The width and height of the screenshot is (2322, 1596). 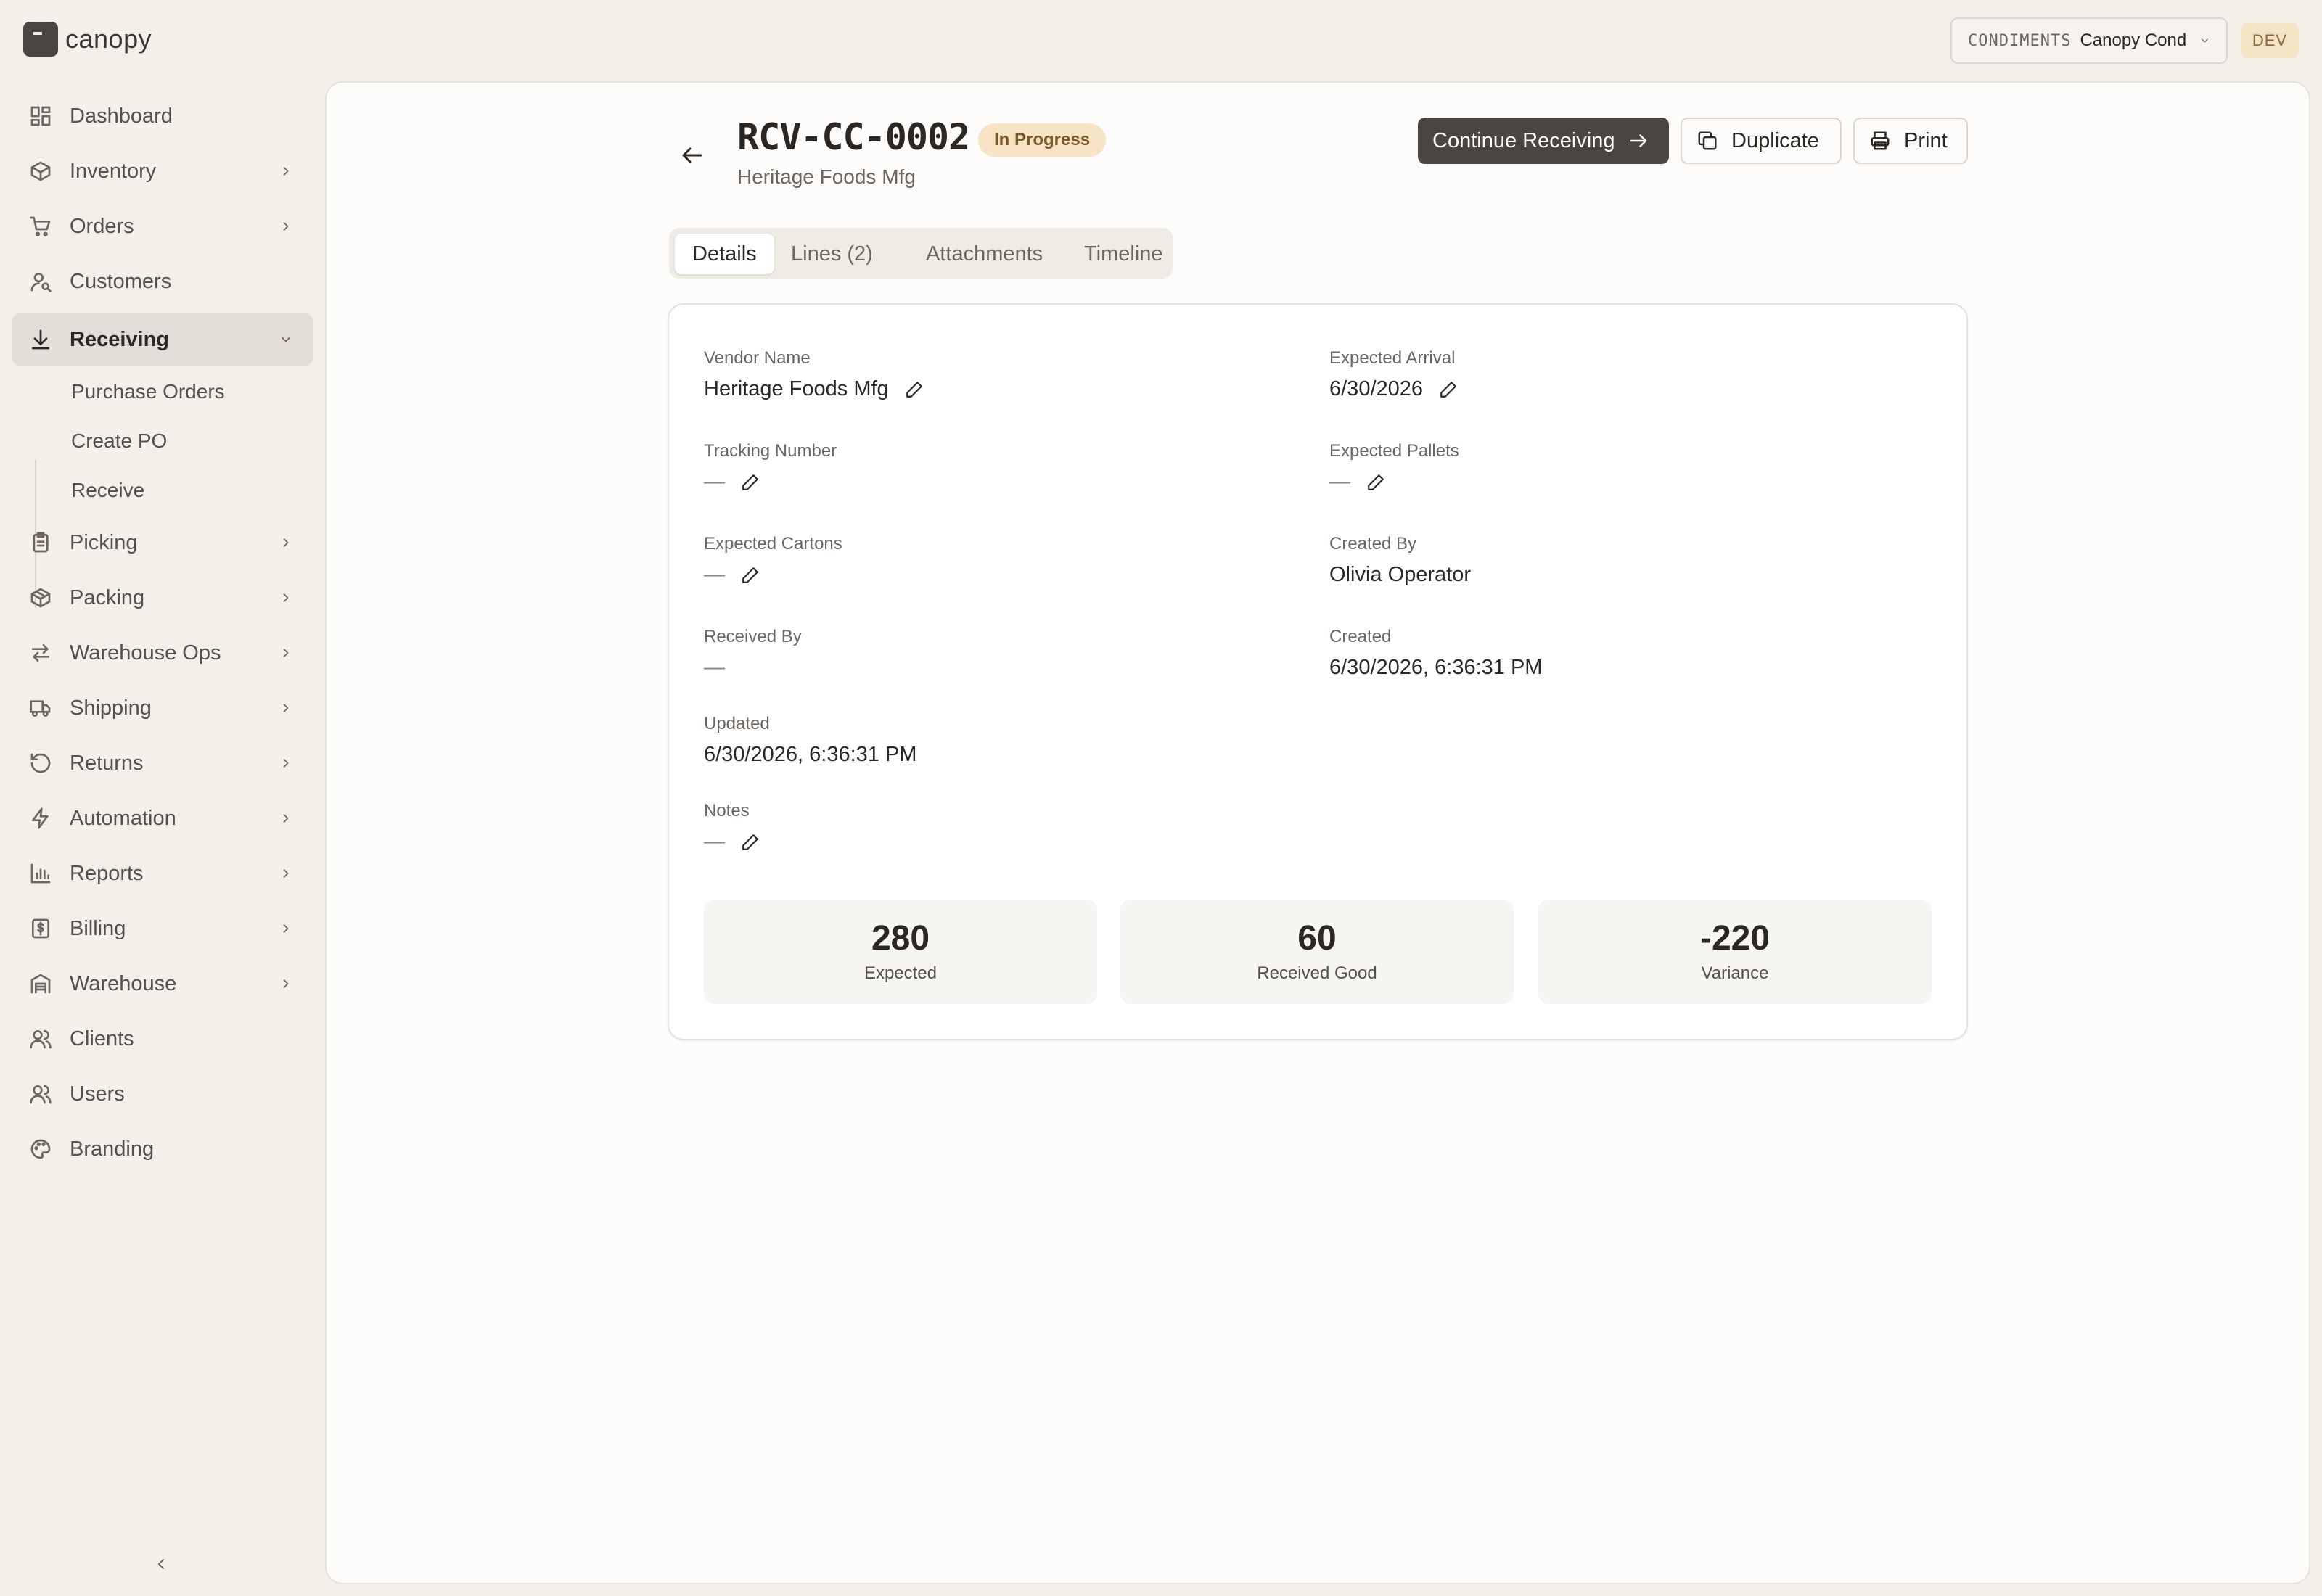 I want to click on collapse-sidebar-icon, so click(x=161, y=1564).